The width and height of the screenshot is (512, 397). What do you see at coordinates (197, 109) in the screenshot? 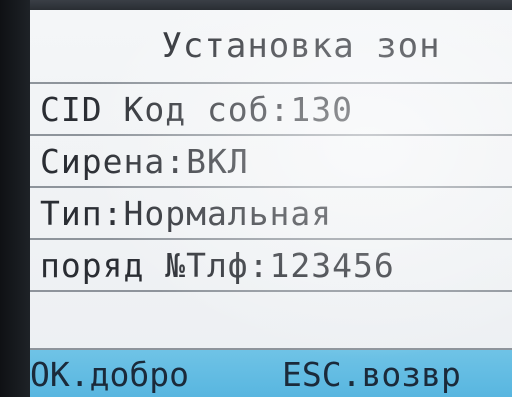
I see `menu-row-label: CID Код соб:130` at bounding box center [197, 109].